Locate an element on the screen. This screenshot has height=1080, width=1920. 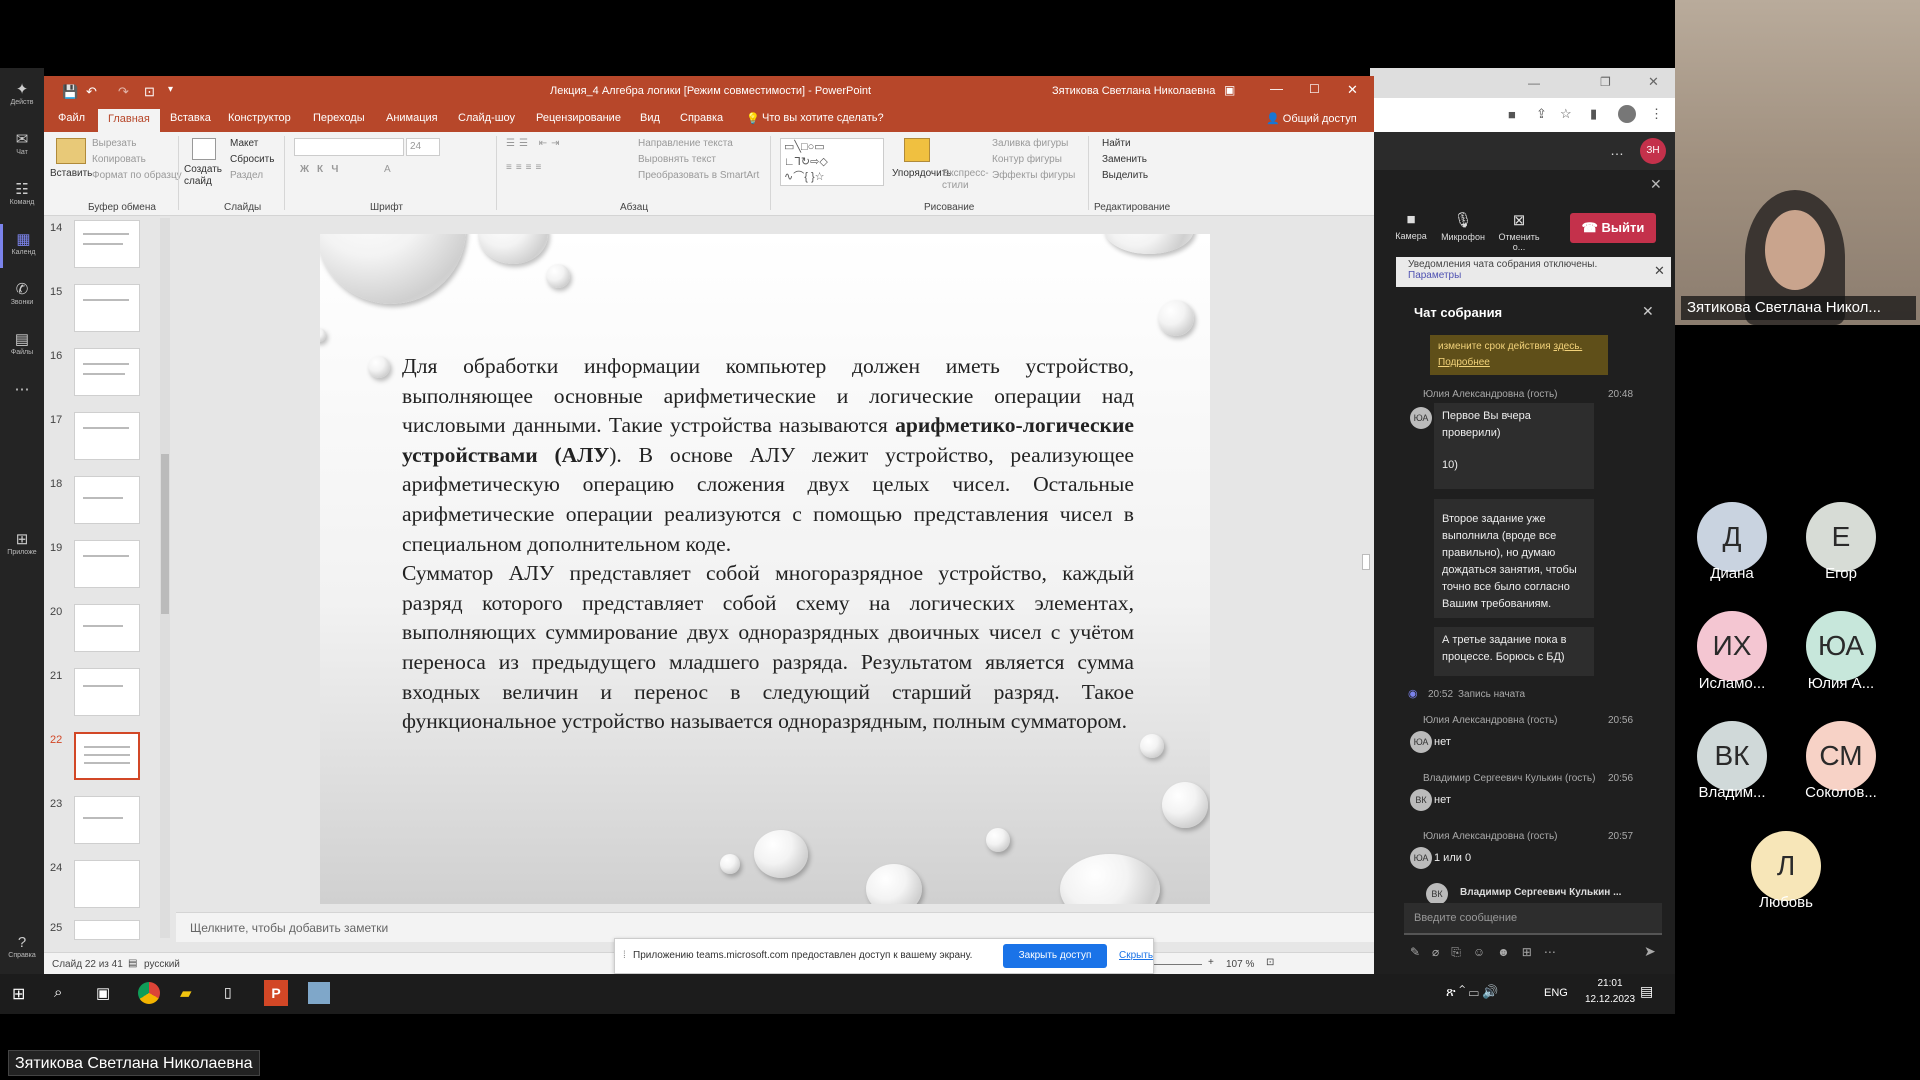
side-panel-icon: ▮ is located at coordinates (1593, 114).